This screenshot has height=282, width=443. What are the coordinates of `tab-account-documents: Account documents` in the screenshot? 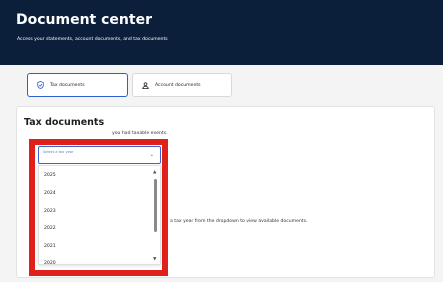 It's located at (182, 85).